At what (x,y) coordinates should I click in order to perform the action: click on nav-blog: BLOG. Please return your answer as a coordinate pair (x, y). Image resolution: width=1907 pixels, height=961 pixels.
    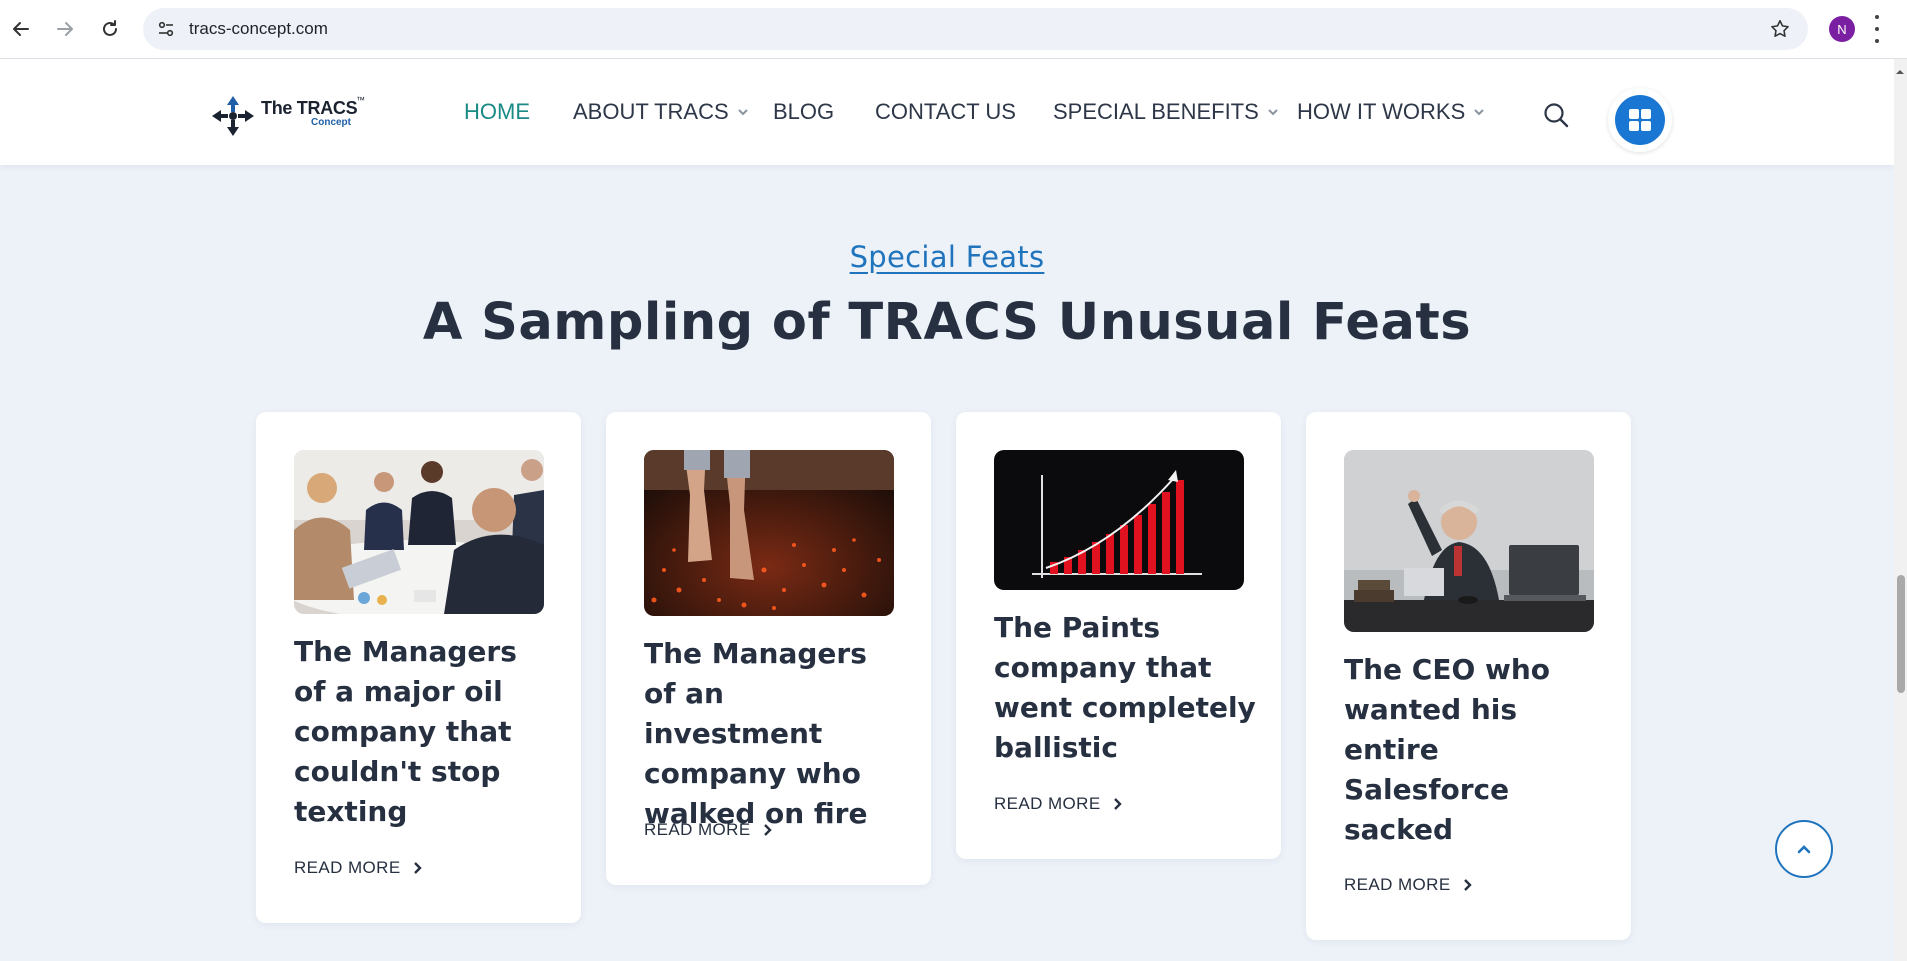
    Looking at the image, I should click on (803, 112).